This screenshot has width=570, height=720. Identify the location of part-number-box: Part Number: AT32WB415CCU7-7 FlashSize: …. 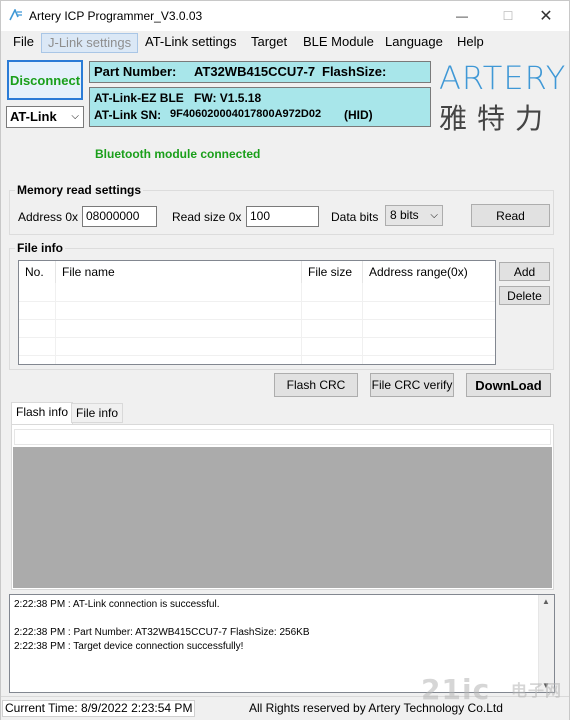
(260, 80).